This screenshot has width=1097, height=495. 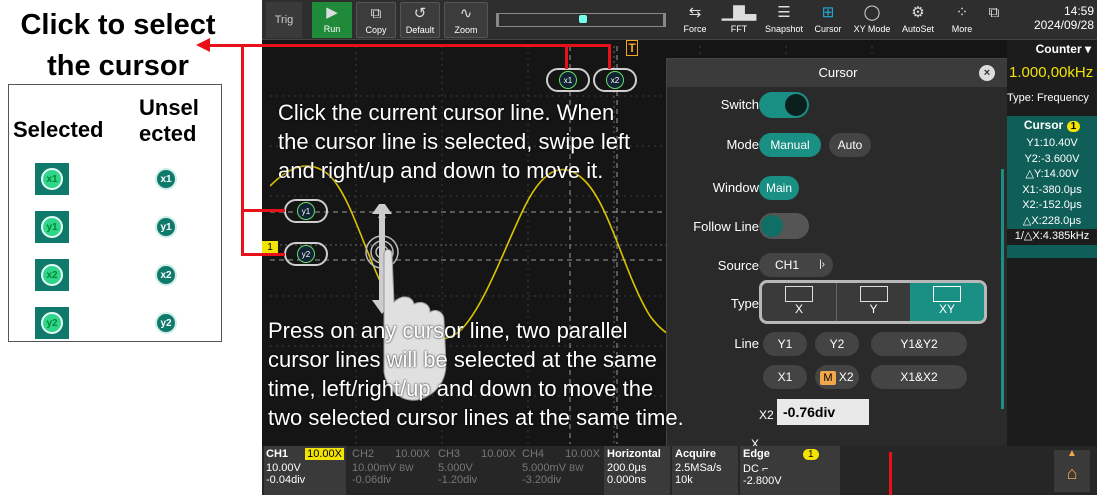 What do you see at coordinates (169, 107) in the screenshot?
I see `legend-unselected-label-1: Unsel` at bounding box center [169, 107].